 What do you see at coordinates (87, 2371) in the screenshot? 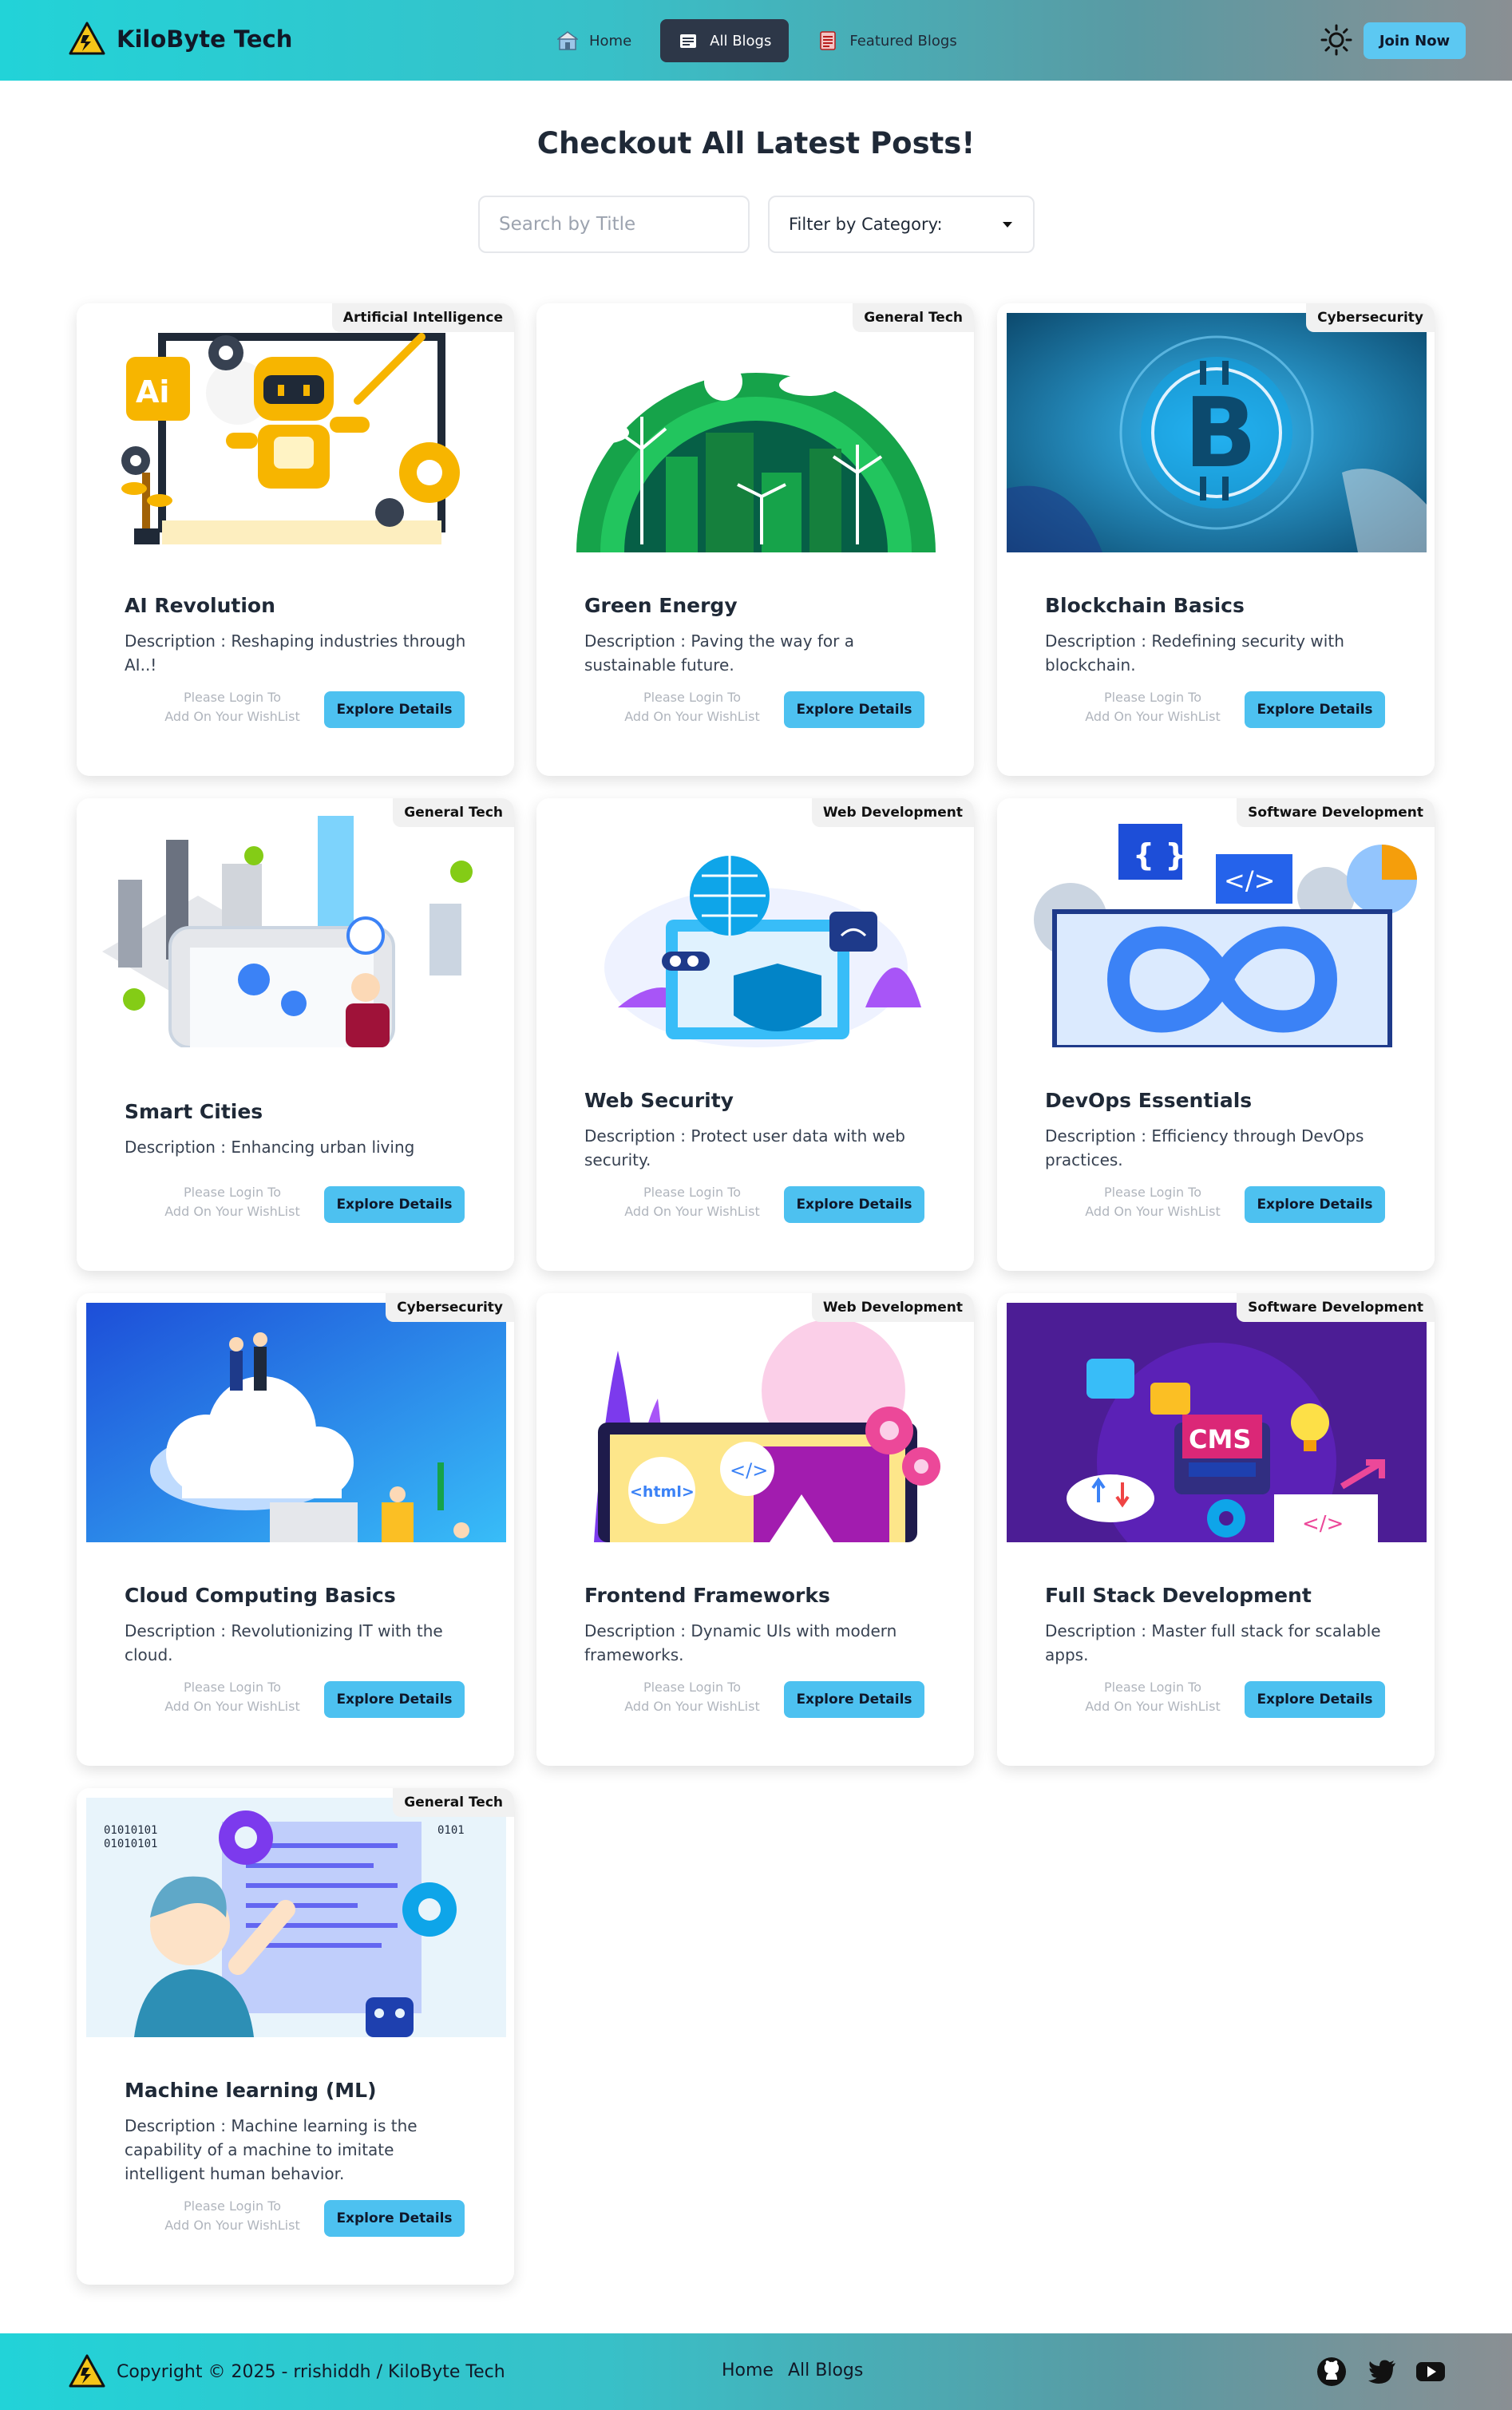
I see `logo-icon` at bounding box center [87, 2371].